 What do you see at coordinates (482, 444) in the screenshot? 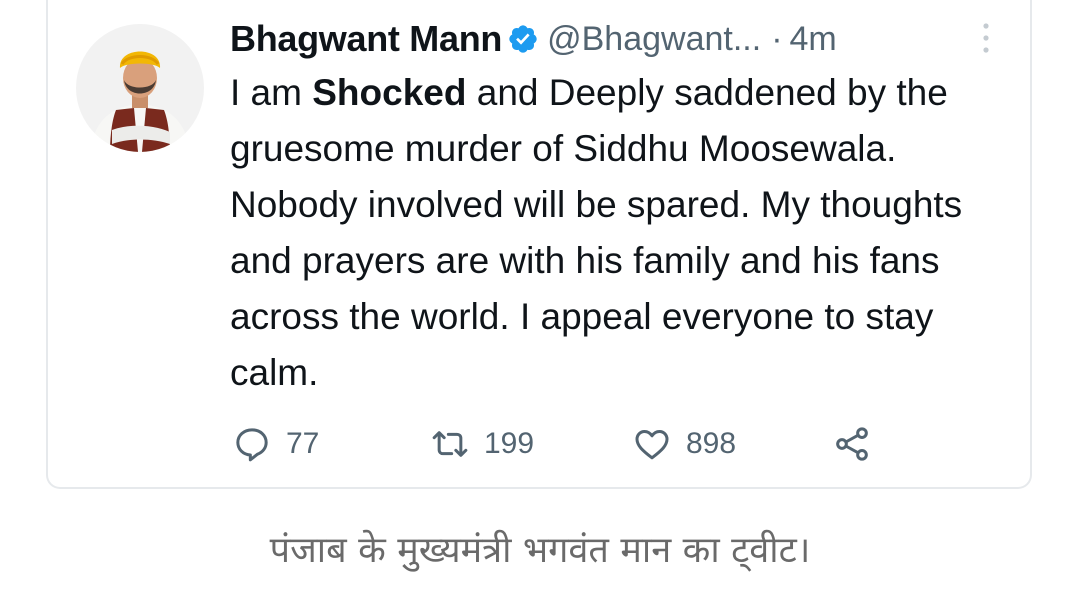
I see `retweet-button: 199` at bounding box center [482, 444].